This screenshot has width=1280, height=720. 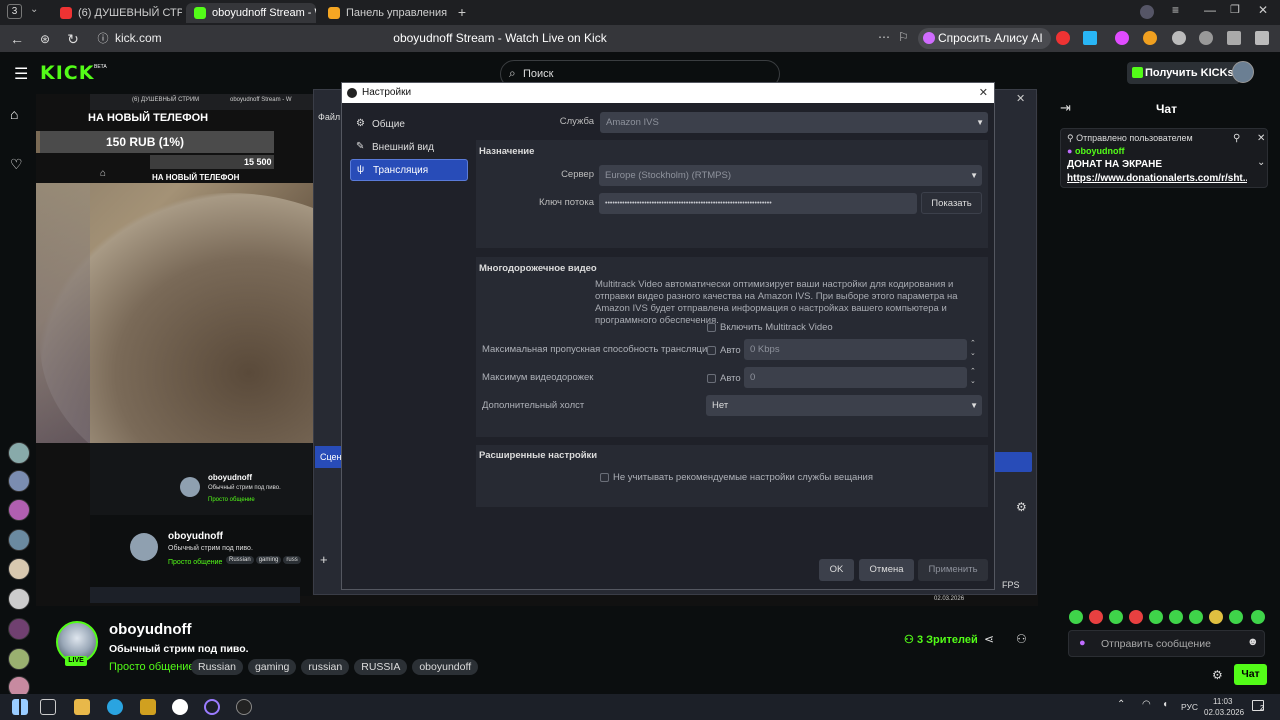 I want to click on hamburger-menu-icon: ☰, so click(x=21, y=74).